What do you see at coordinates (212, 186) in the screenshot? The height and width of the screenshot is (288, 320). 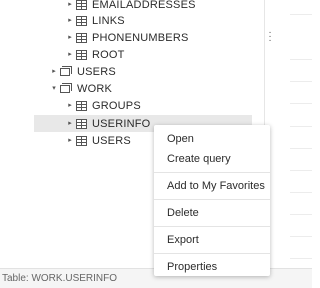 I see `menu-item-add-to-favorites: Add to My Favorites` at bounding box center [212, 186].